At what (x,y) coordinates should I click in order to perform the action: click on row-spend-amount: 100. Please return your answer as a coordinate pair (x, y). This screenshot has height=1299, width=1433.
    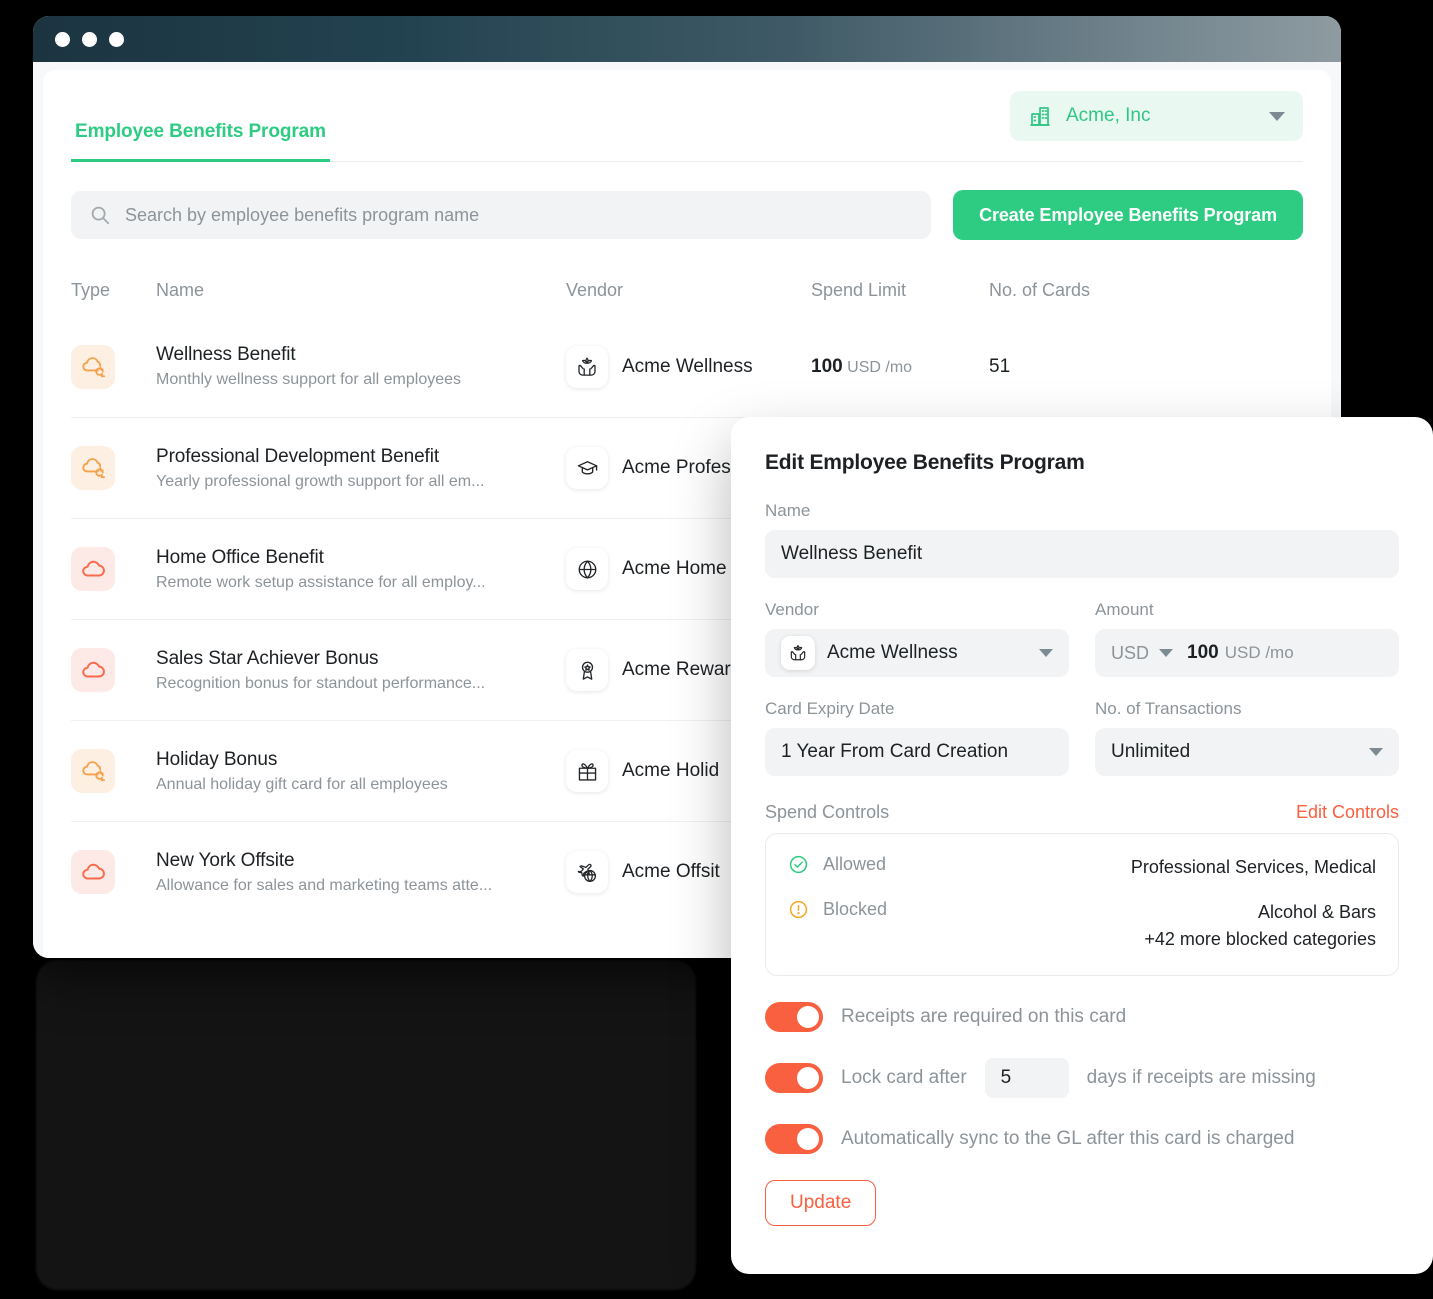
    Looking at the image, I should click on (827, 366).